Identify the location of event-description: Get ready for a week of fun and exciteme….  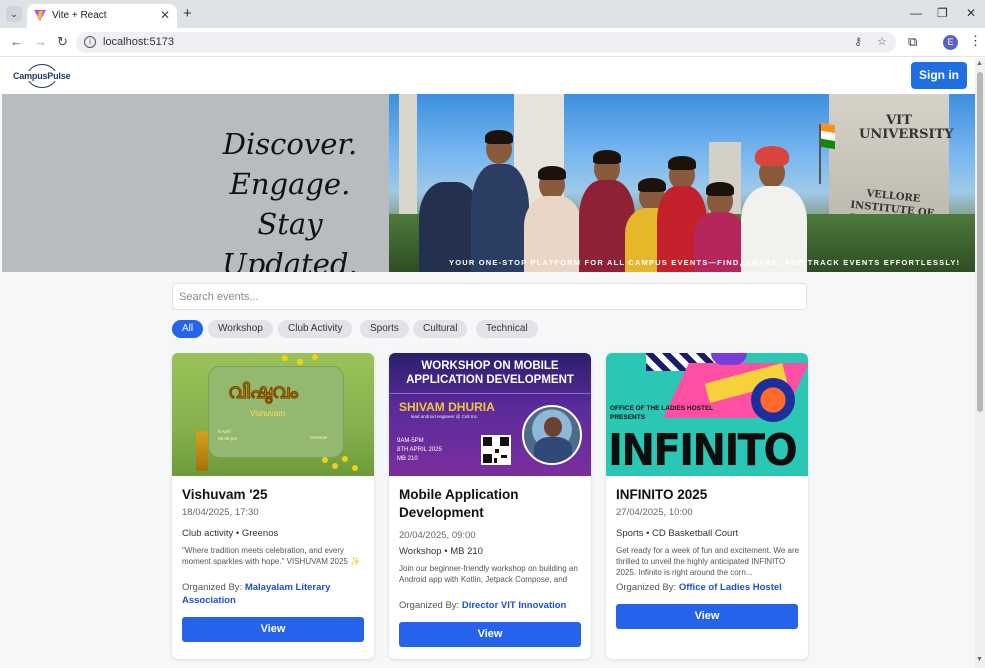
(708, 561).